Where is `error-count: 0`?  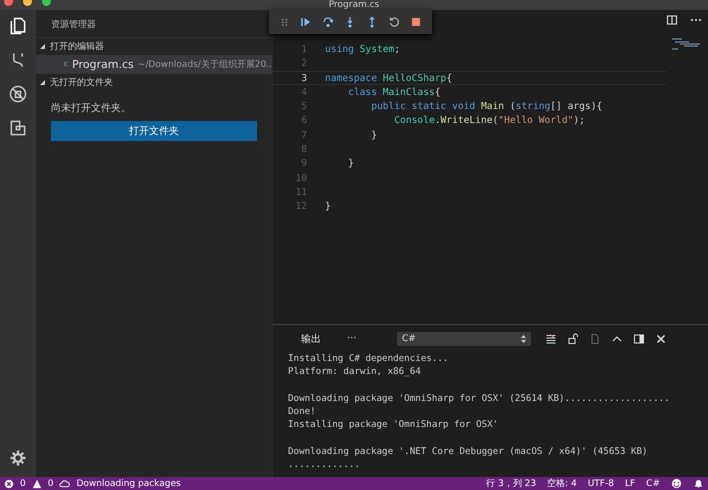 error-count: 0 is located at coordinates (23, 483).